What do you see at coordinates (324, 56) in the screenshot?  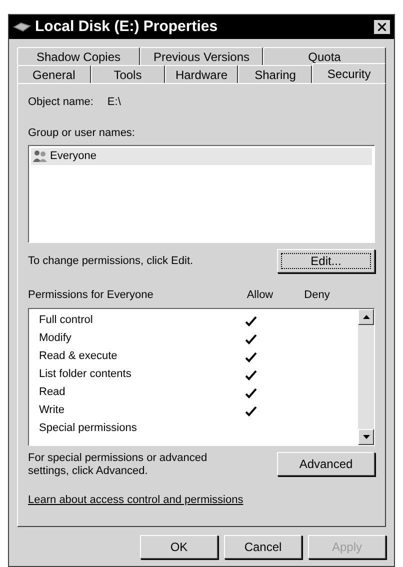 I see `tab: Quota` at bounding box center [324, 56].